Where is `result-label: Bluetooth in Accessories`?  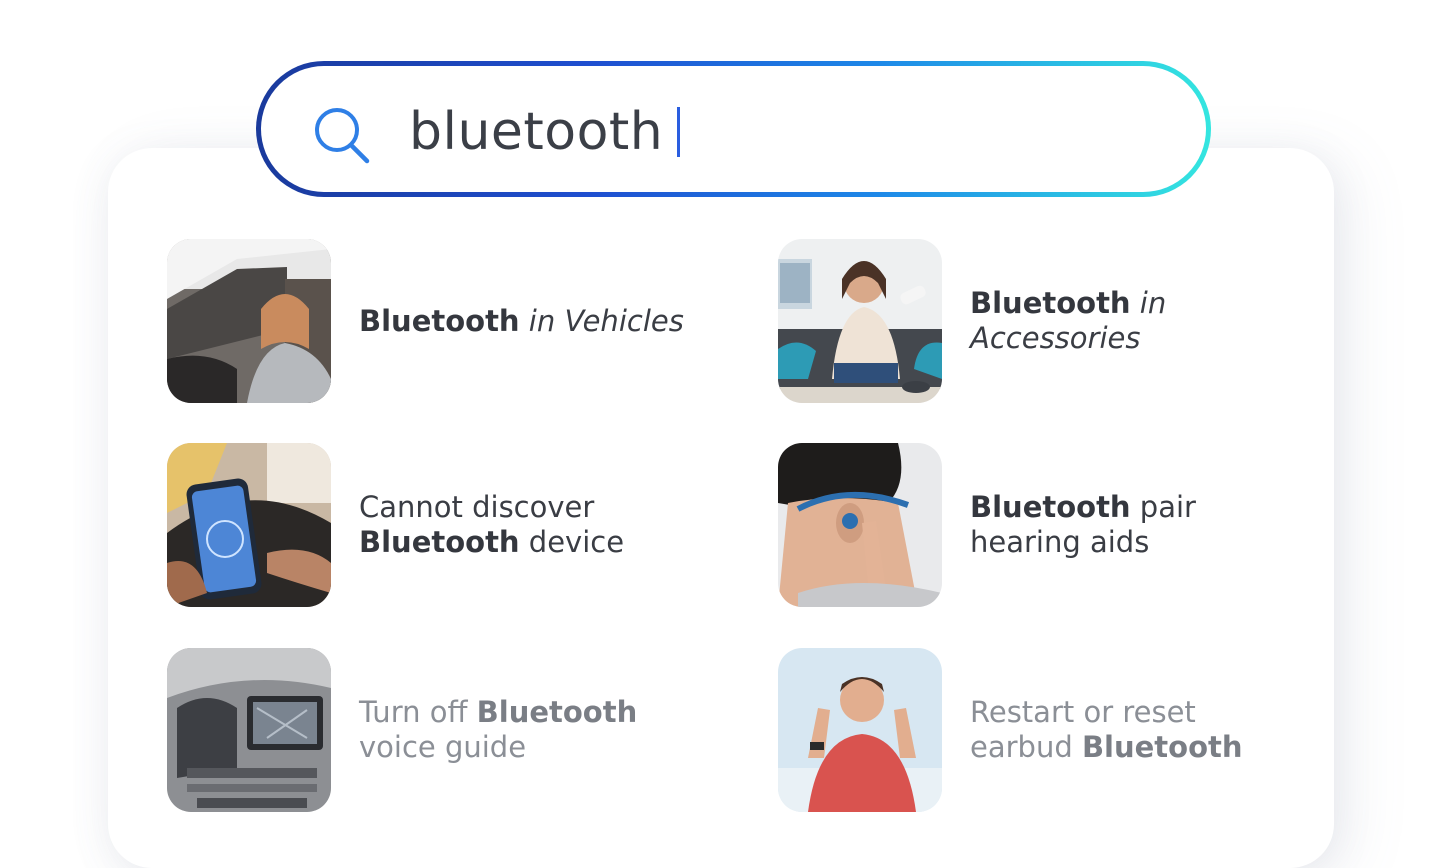
result-label: Bluetooth in Accessories is located at coordinates (1068, 320).